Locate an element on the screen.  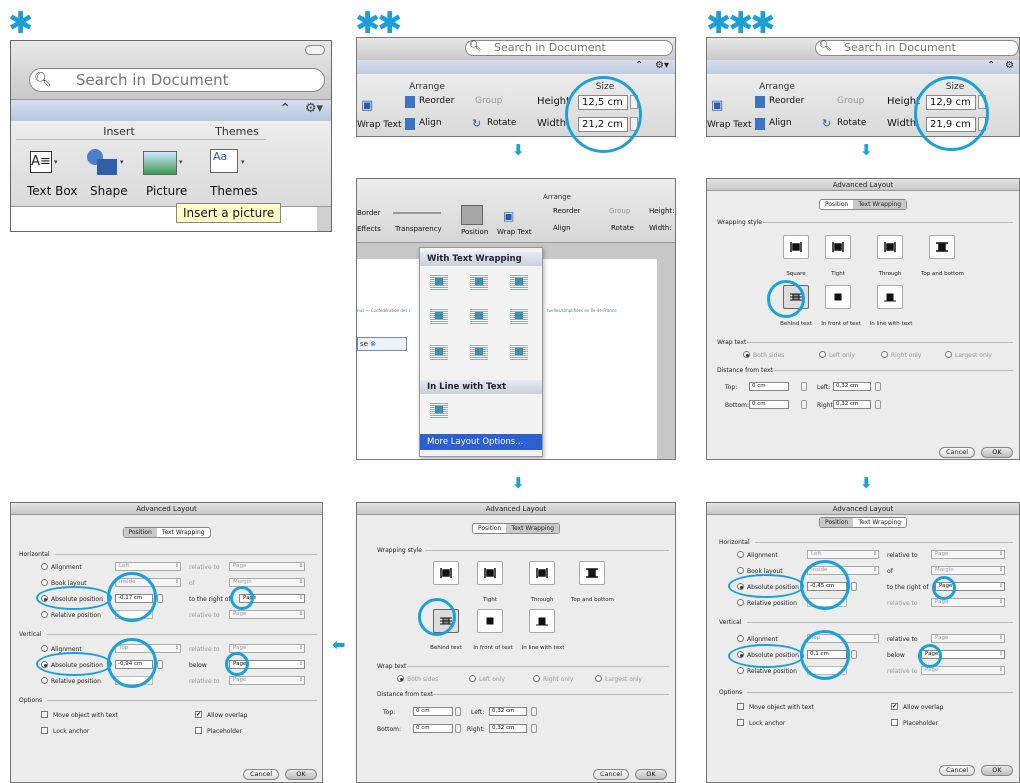
right-distance-input: 0,32 cm is located at coordinates (508, 728).